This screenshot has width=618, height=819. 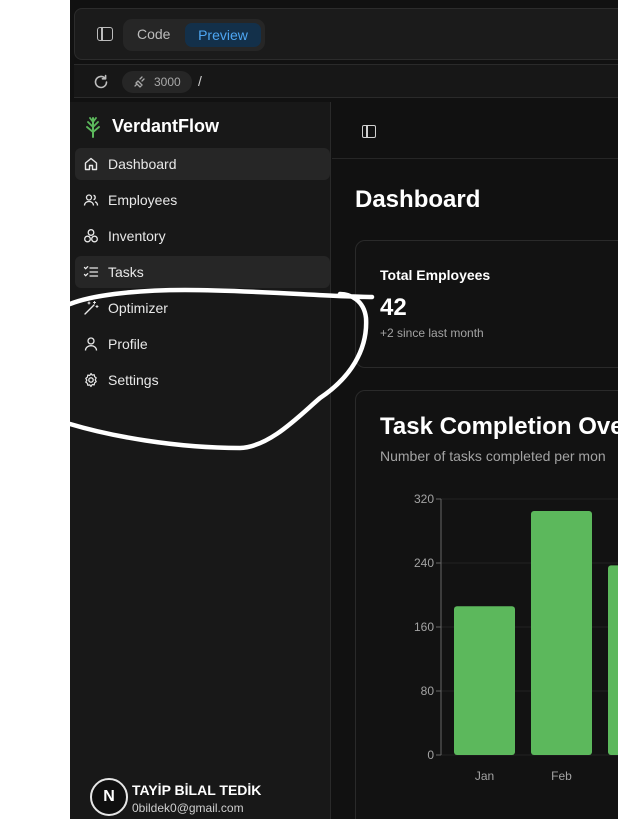 I want to click on url-bar: 3000 /, so click(x=346, y=81).